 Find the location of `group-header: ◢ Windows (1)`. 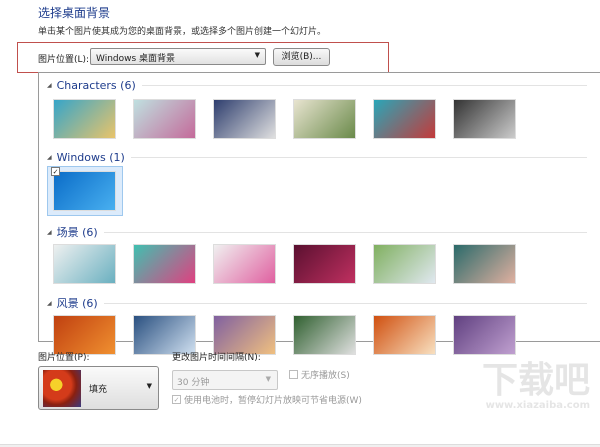

group-header: ◢ Windows (1) is located at coordinates (317, 157).